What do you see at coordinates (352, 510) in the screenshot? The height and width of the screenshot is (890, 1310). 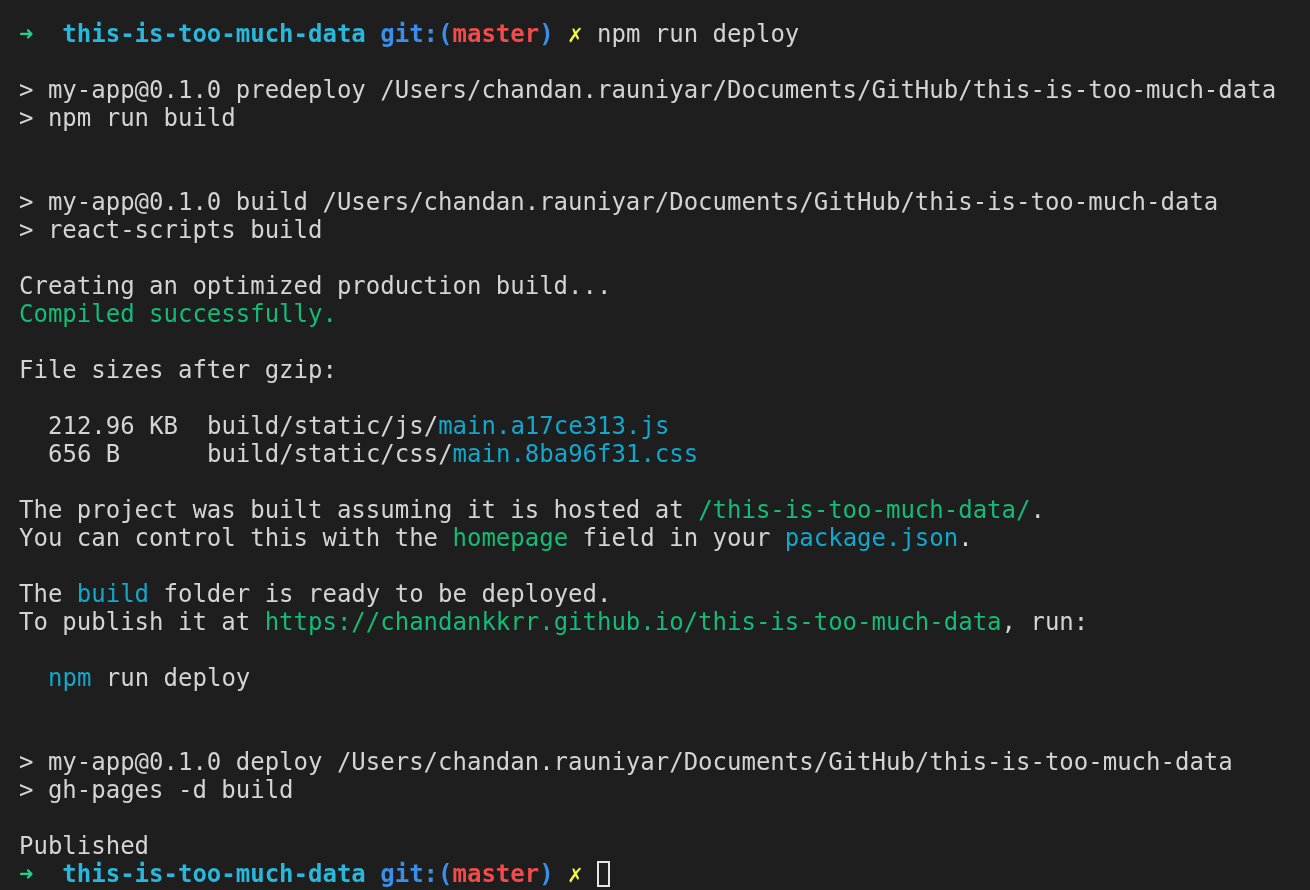 I see `output-text: The project was built assuming it is hosted at` at bounding box center [352, 510].